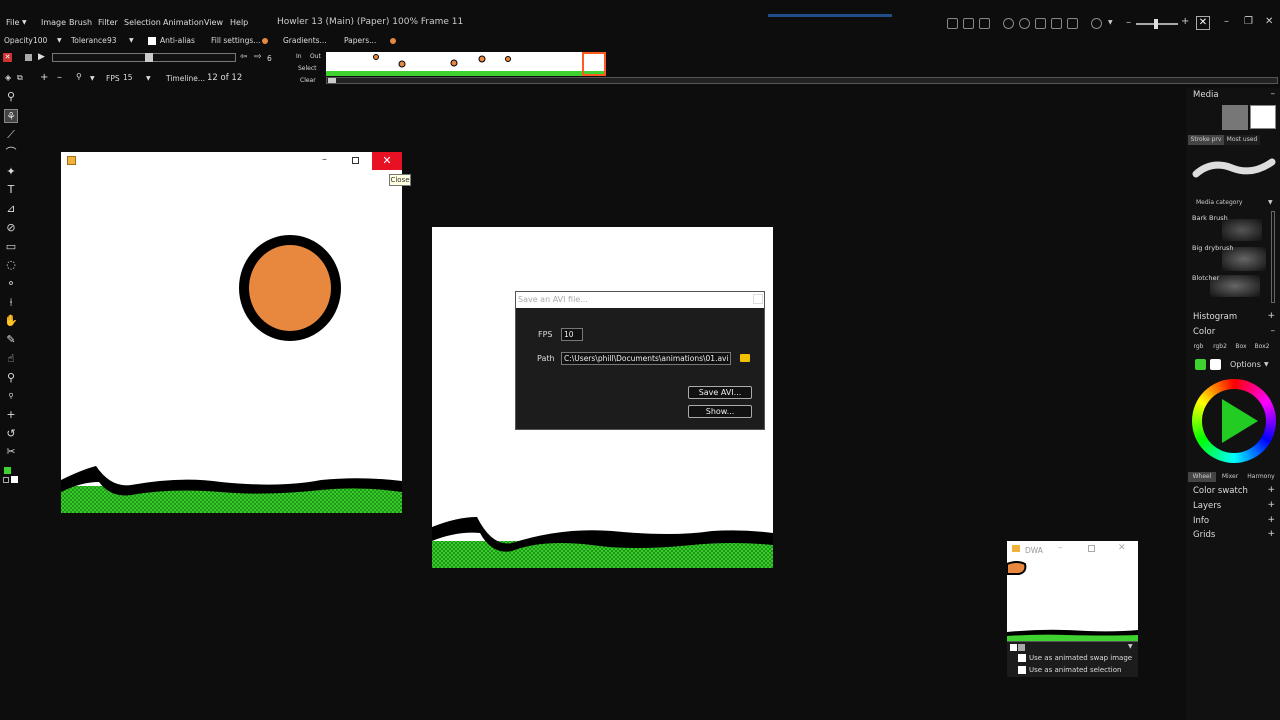  What do you see at coordinates (11, 434) in the screenshot?
I see `rotate-icon: ↺` at bounding box center [11, 434].